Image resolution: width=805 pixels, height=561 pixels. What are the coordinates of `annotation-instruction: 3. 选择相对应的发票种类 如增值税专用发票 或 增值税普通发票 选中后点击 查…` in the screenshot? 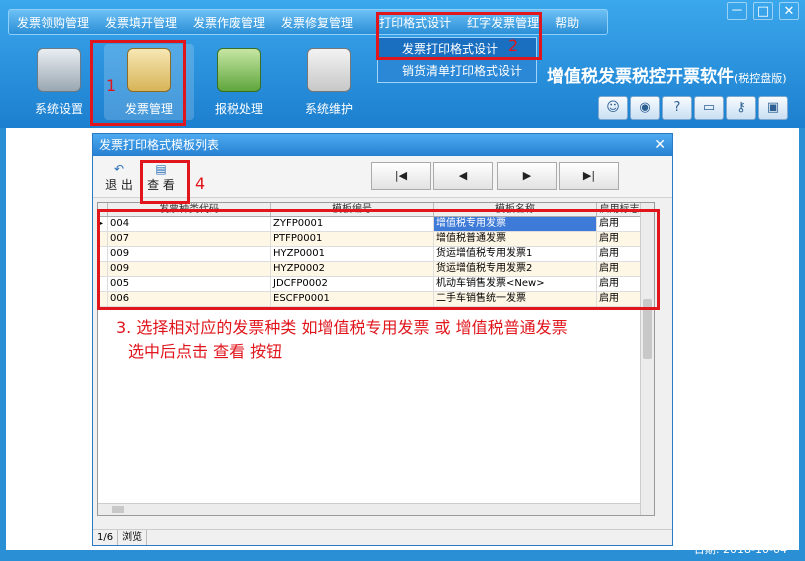 It's located at (342, 340).